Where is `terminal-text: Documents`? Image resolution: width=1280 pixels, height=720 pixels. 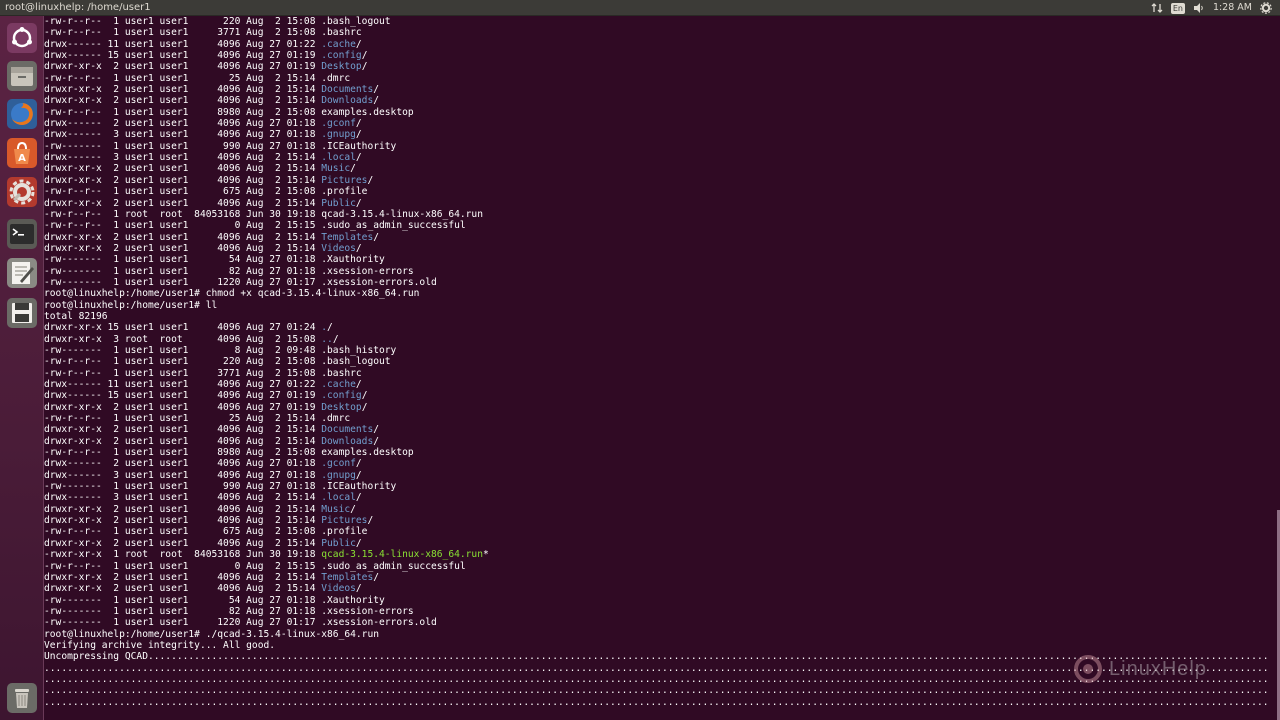 terminal-text: Documents is located at coordinates (347, 430).